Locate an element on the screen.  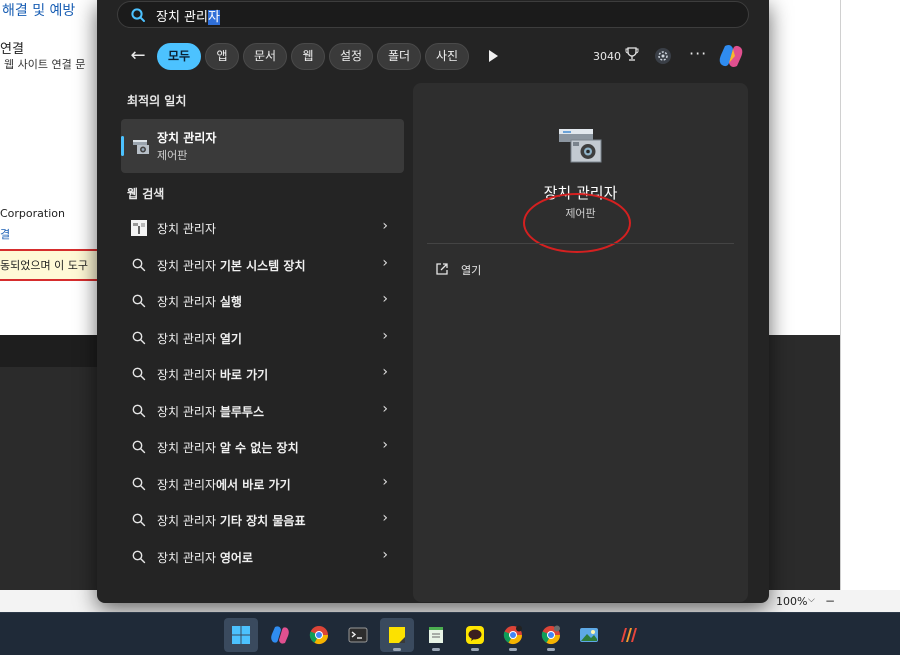
search-query-text: 장치 관리 is located at coordinates (182, 17).